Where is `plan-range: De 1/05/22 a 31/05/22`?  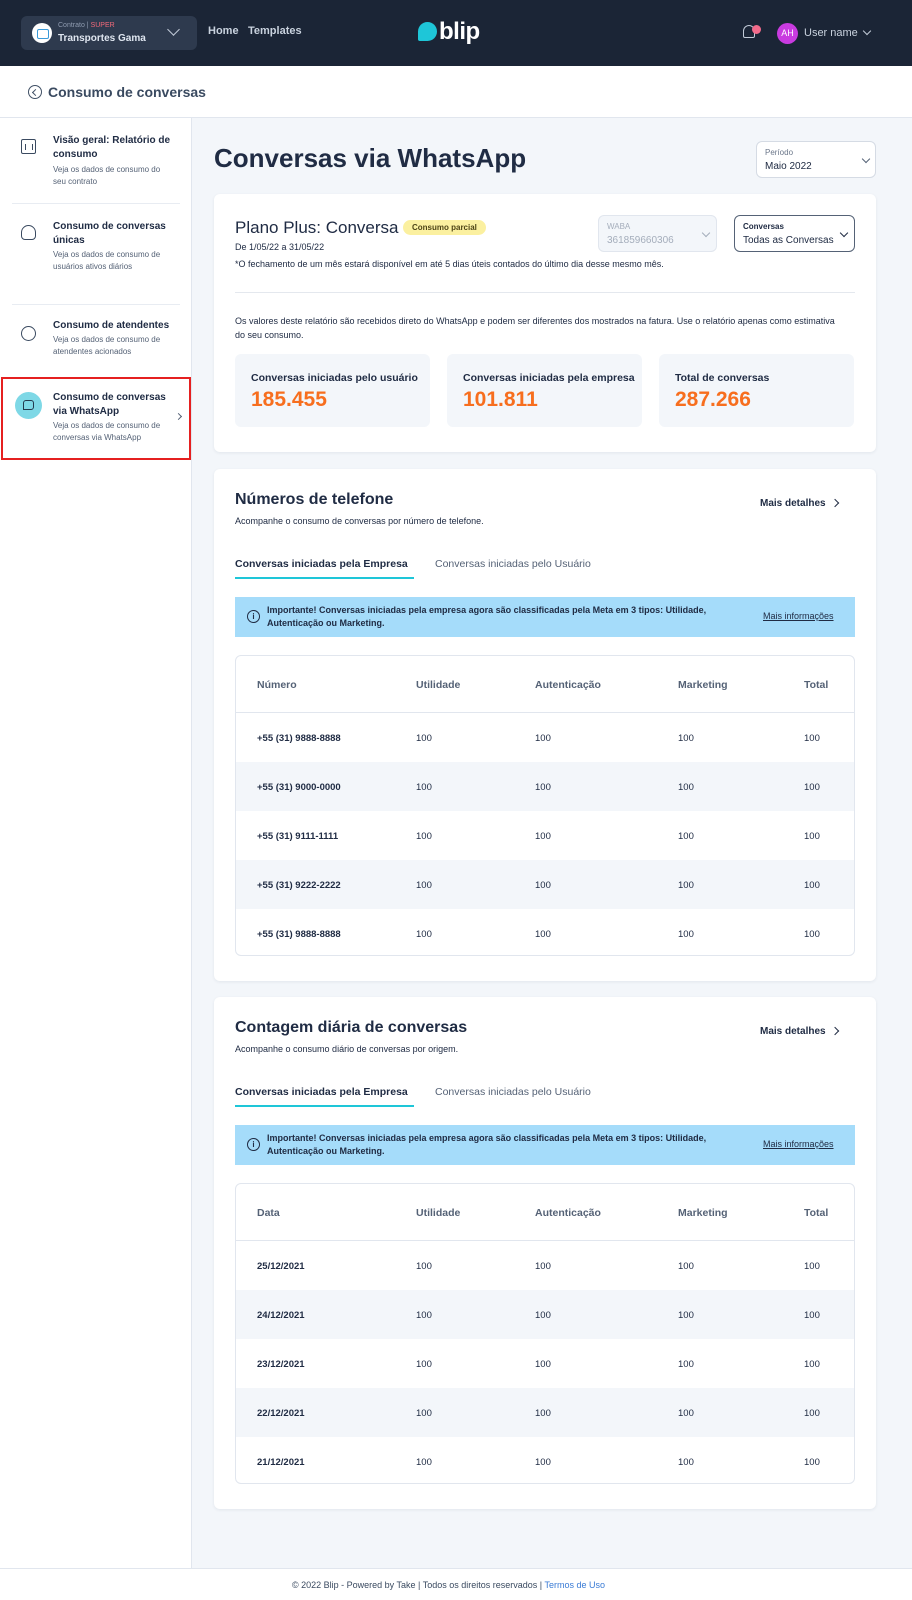
plan-range: De 1/05/22 a 31/05/22 is located at coordinates (280, 247).